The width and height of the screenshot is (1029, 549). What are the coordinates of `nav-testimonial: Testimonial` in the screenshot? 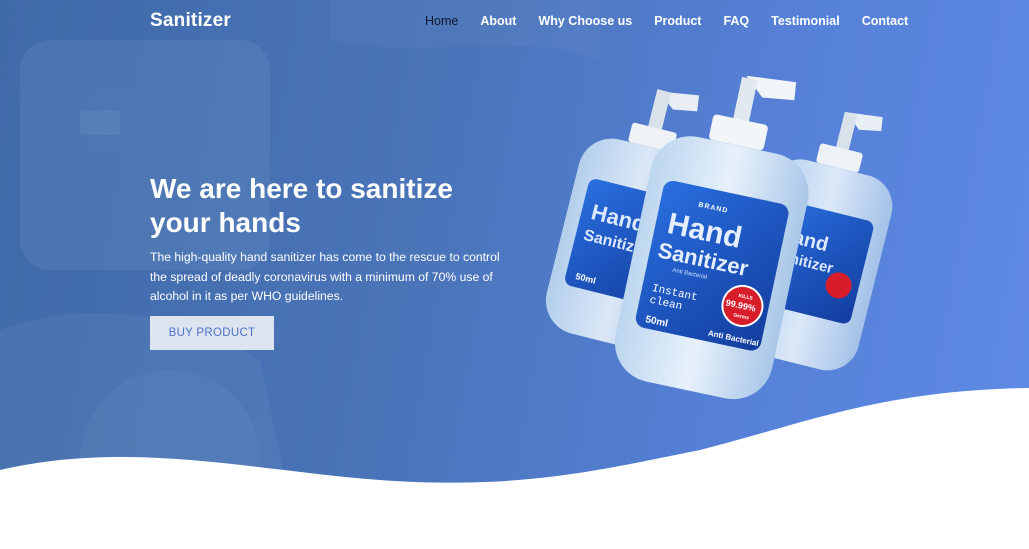 It's located at (805, 21).